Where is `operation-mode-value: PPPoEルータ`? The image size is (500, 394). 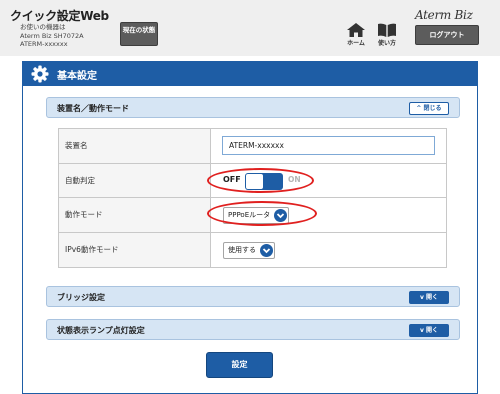
operation-mode-value: PPPoEルータ is located at coordinates (249, 215).